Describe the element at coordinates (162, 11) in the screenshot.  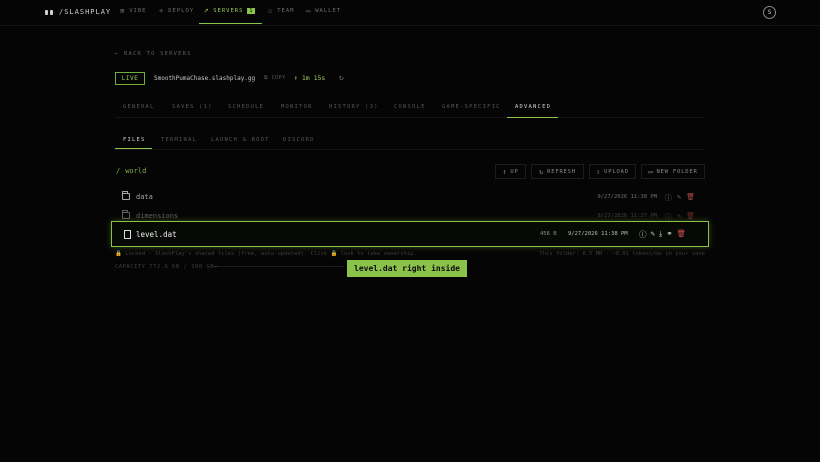
I see `plus-icon: +` at that location.